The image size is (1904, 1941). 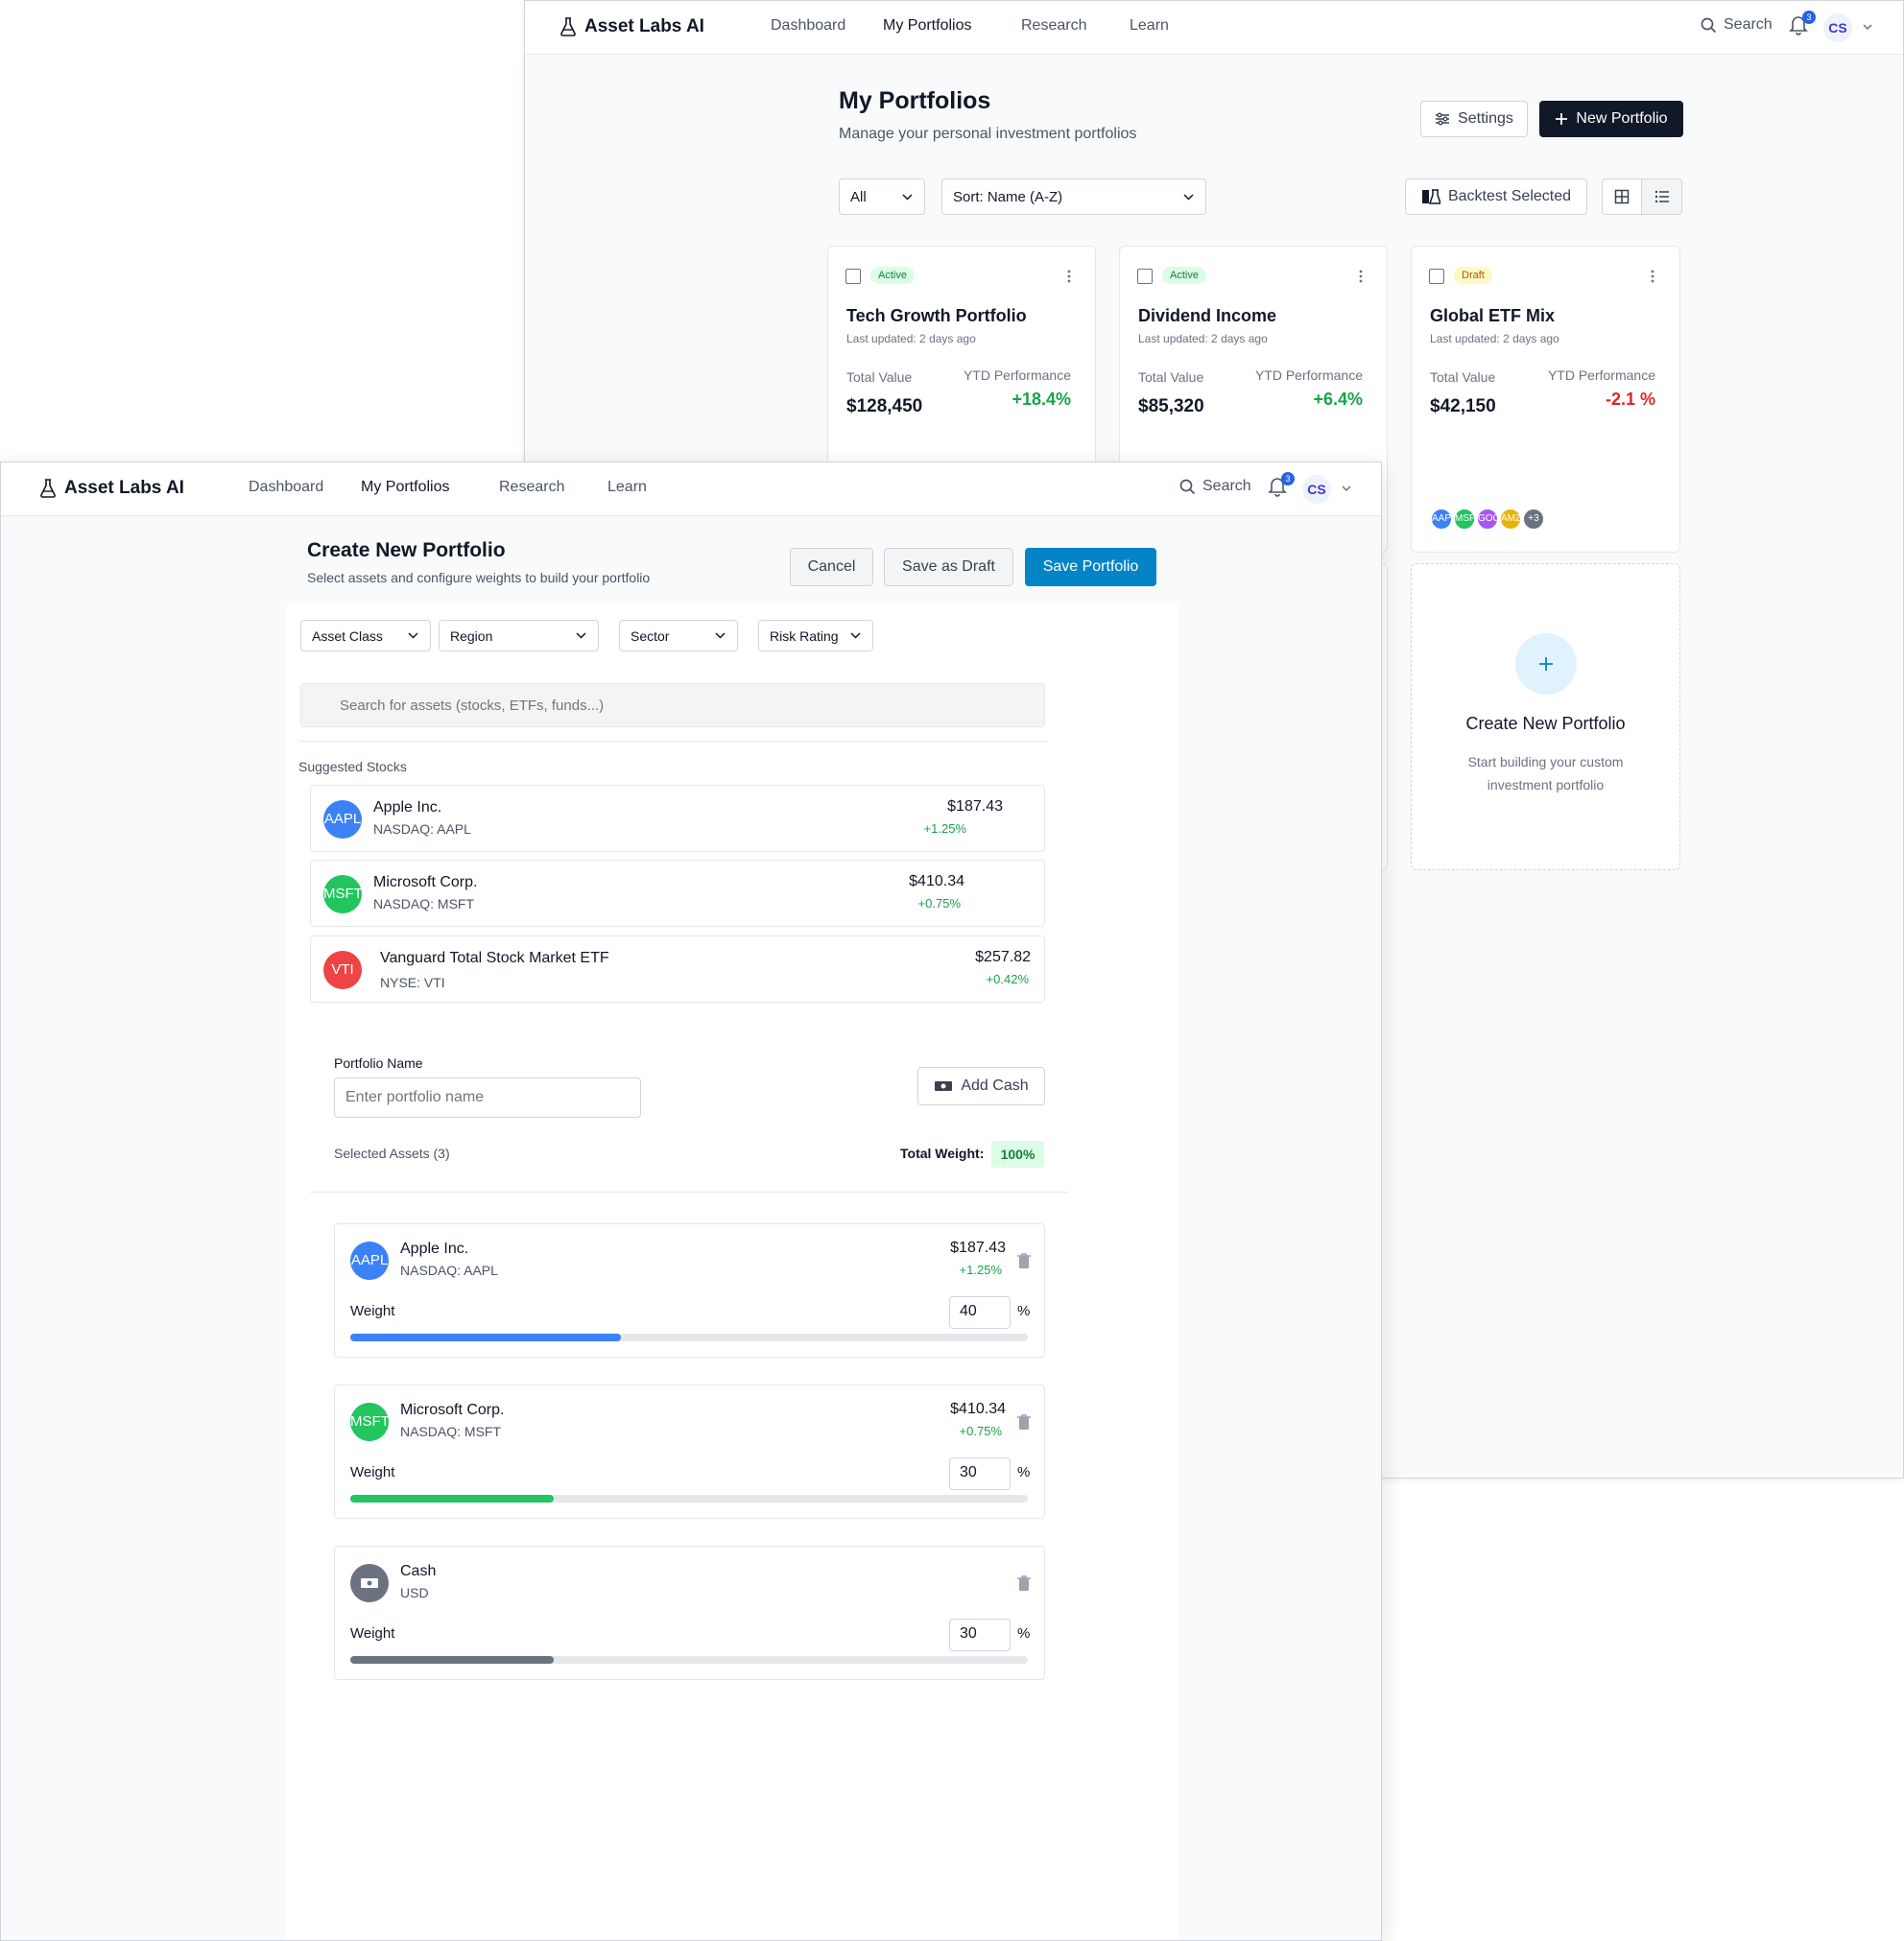 What do you see at coordinates (805, 635) in the screenshot?
I see `risk-rating-label: Risk Rating` at bounding box center [805, 635].